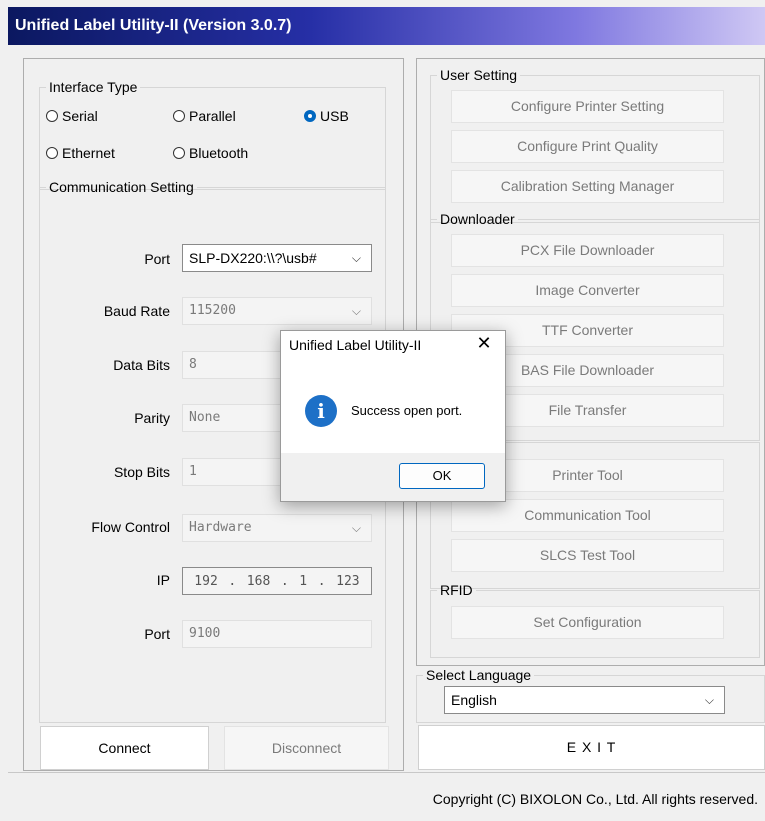 Image resolution: width=765 pixels, height=821 pixels. What do you see at coordinates (587, 622) in the screenshot?
I see `set-configuration-button: Set Configuration` at bounding box center [587, 622].